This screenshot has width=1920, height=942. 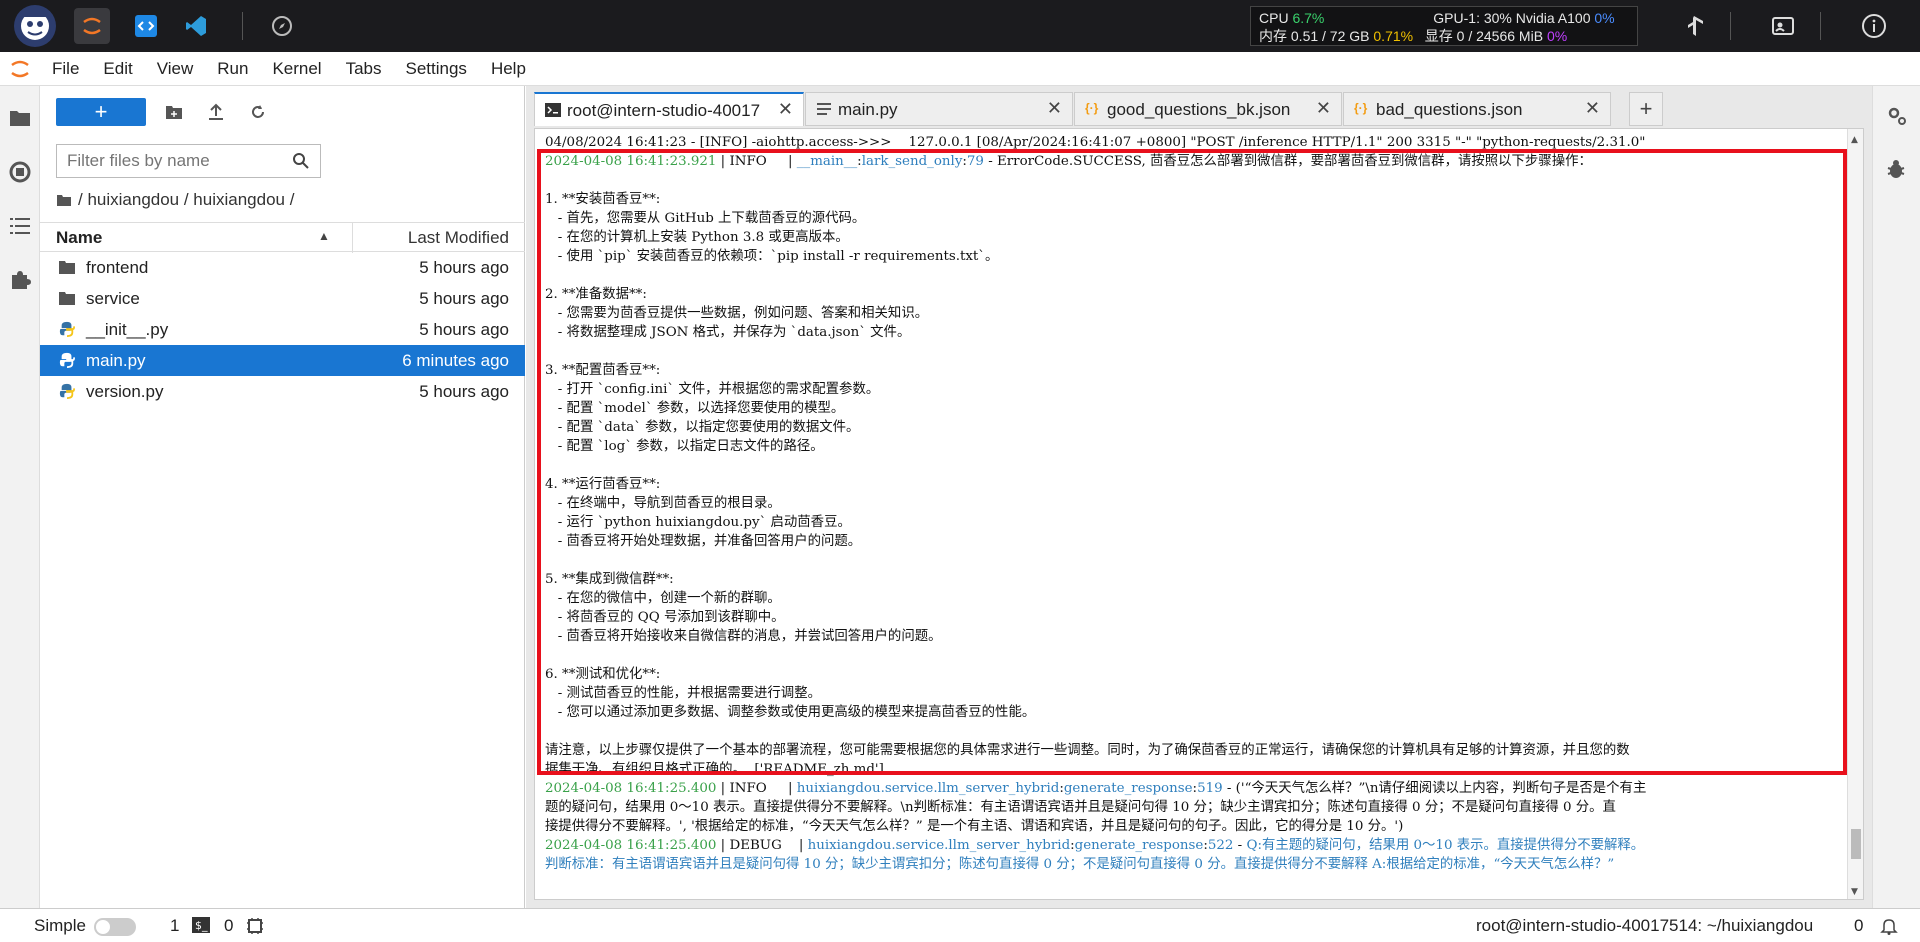 What do you see at coordinates (683, 693) in the screenshot?
I see `terminal-line: - 测试茴香豆的性能，并根据需要进行调整。` at bounding box center [683, 693].